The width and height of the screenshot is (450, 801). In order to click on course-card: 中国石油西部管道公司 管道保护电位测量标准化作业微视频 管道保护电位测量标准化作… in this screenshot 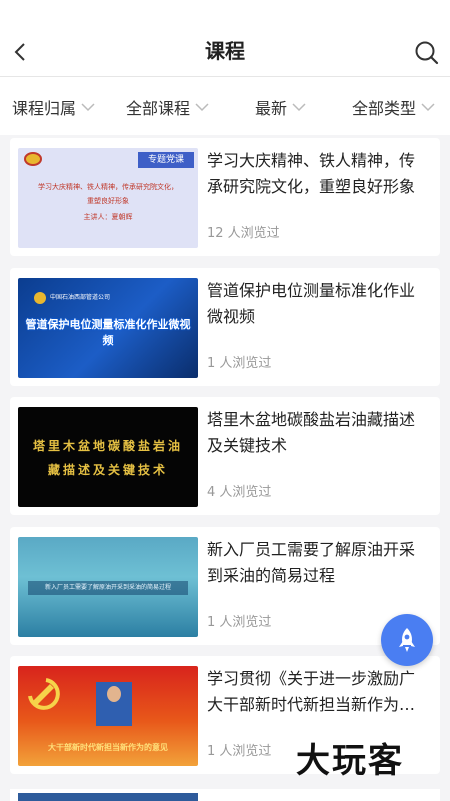, I will do `click(225, 327)`.